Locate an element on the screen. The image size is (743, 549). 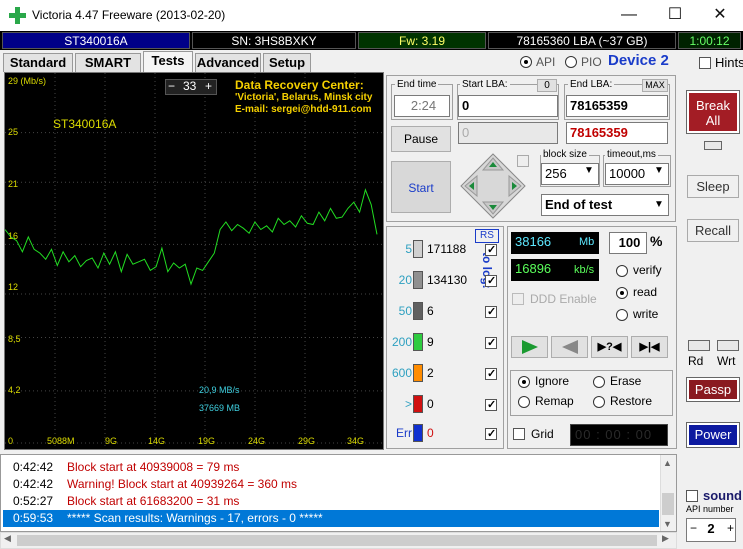
drive-serial: SN: 3HS8BXKY is located at coordinates (274, 40).